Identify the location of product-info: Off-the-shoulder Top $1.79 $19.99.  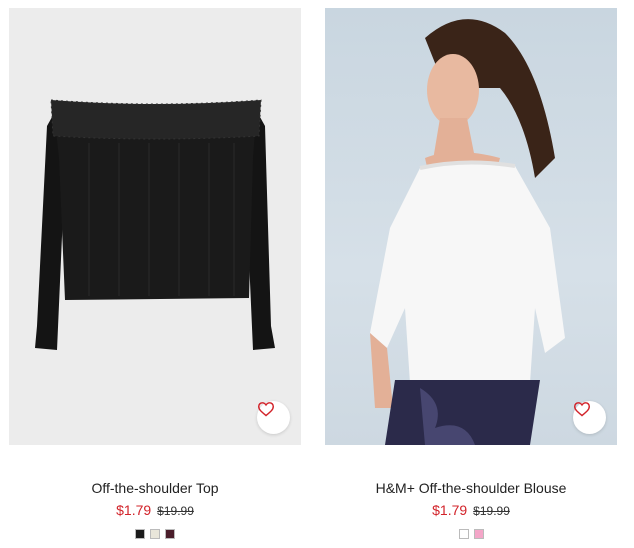
(155, 492).